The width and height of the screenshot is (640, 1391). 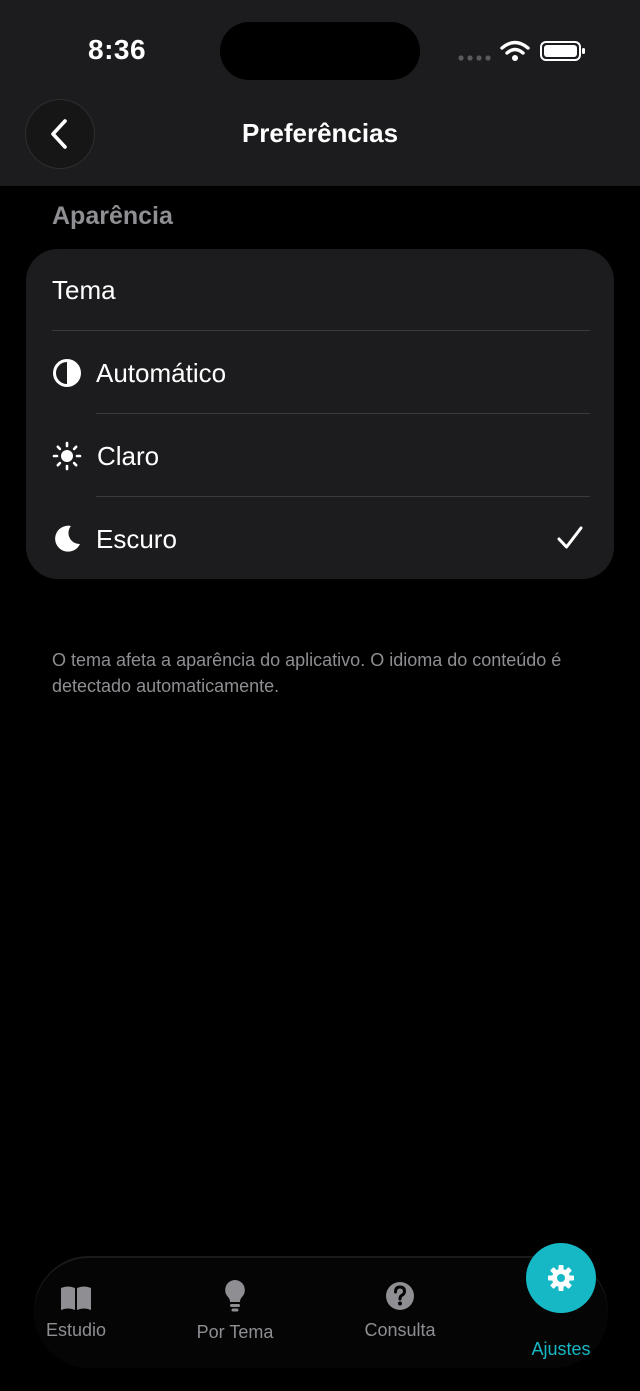 I want to click on theme-option-label: Escuro, so click(x=136, y=539).